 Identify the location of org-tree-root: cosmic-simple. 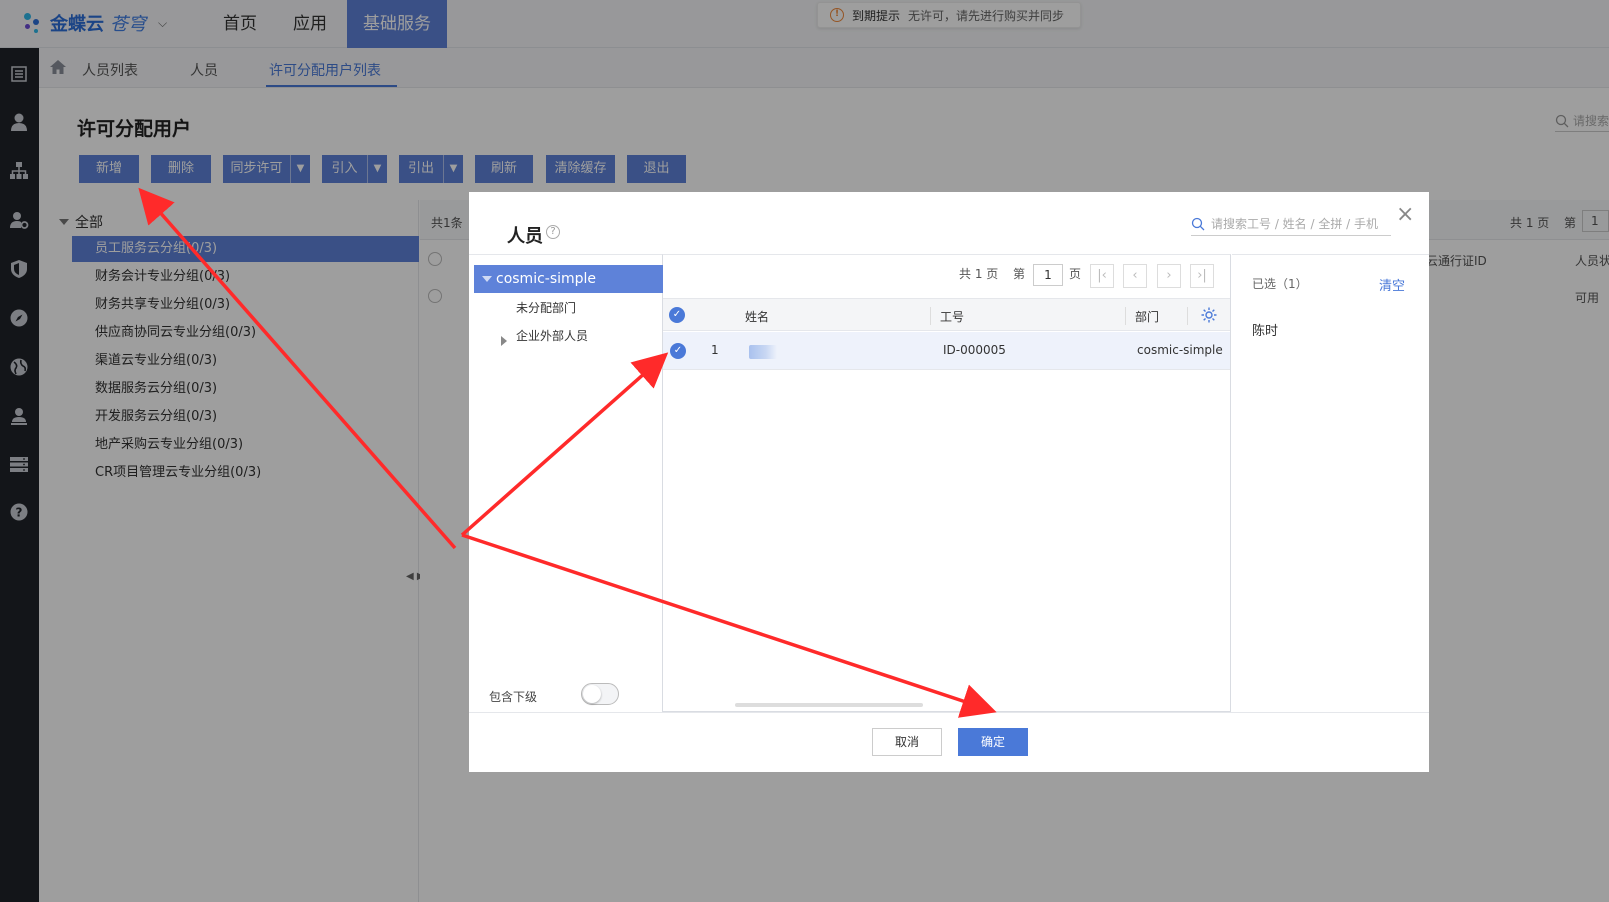
(568, 279).